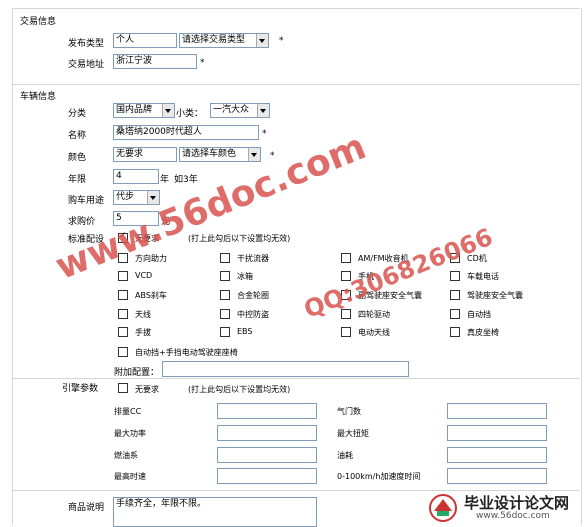 The height and width of the screenshot is (527, 586). I want to click on standard-option-label: 手拔, so click(143, 332).